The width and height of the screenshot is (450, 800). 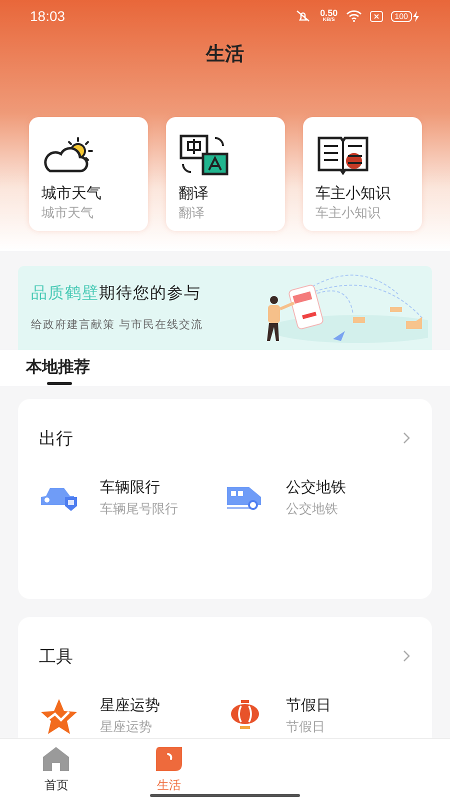 I want to click on service-title: 车辆限行, so click(x=130, y=488).